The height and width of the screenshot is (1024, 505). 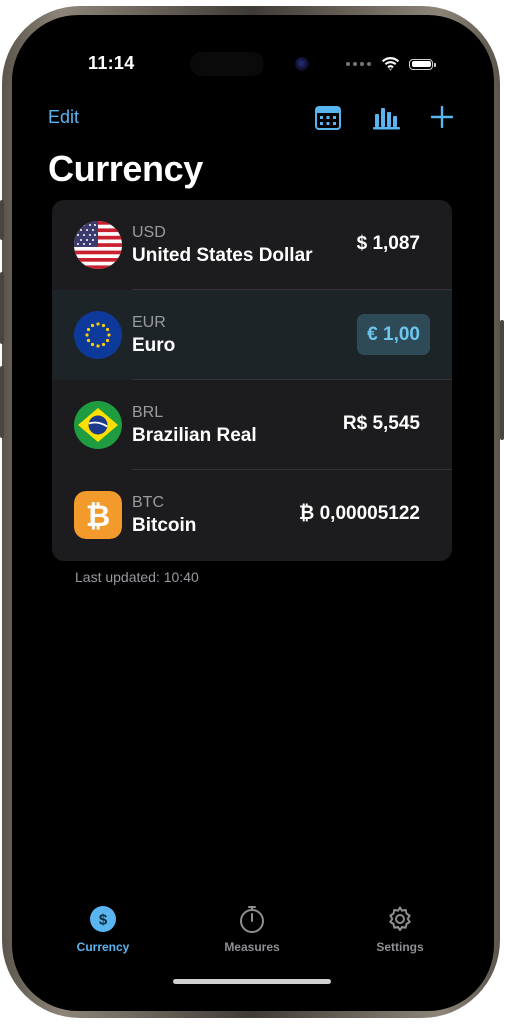 What do you see at coordinates (400, 919) in the screenshot?
I see `gear-icon` at bounding box center [400, 919].